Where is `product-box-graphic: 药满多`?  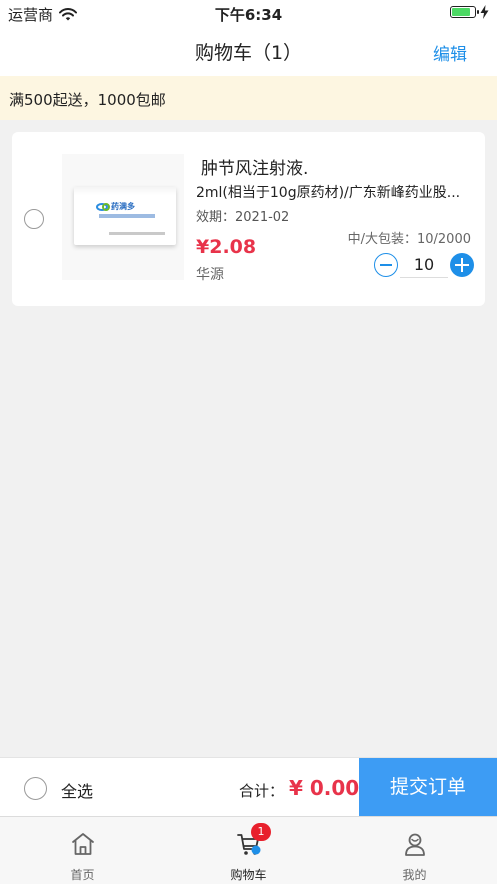
product-box-graphic: 药满多 is located at coordinates (125, 216).